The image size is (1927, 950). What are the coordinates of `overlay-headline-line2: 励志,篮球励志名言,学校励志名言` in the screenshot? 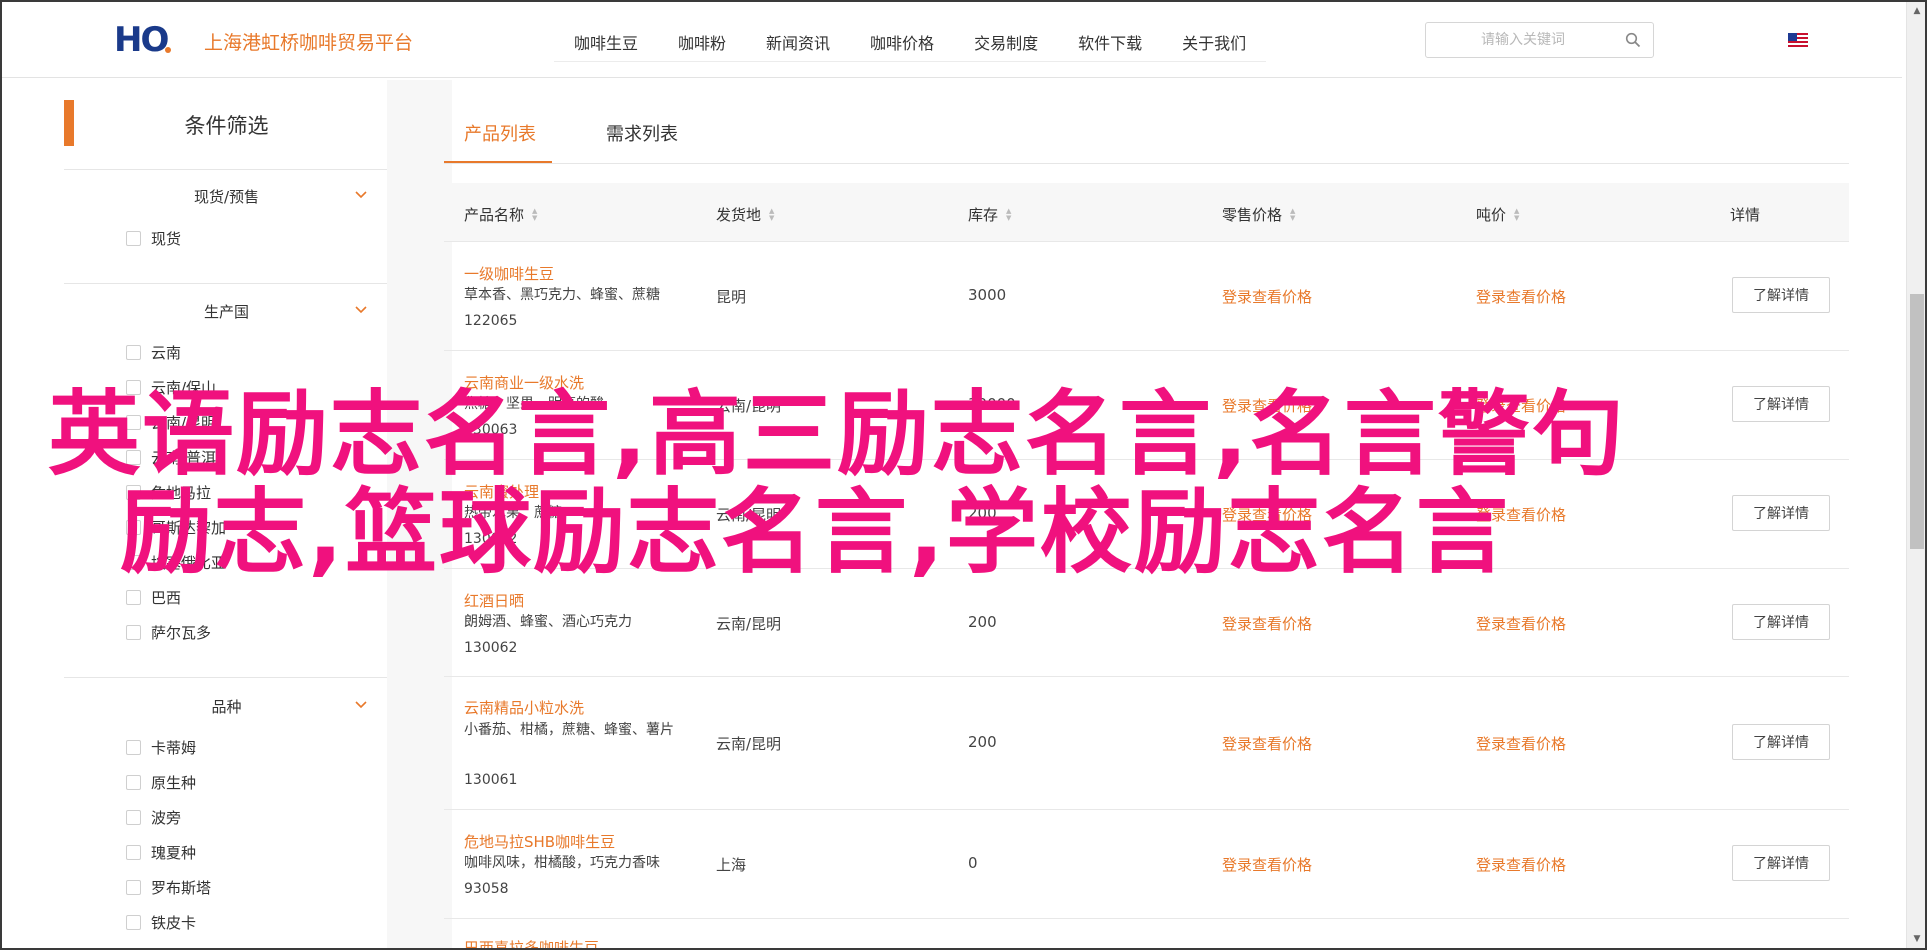 It's located at (815, 532).